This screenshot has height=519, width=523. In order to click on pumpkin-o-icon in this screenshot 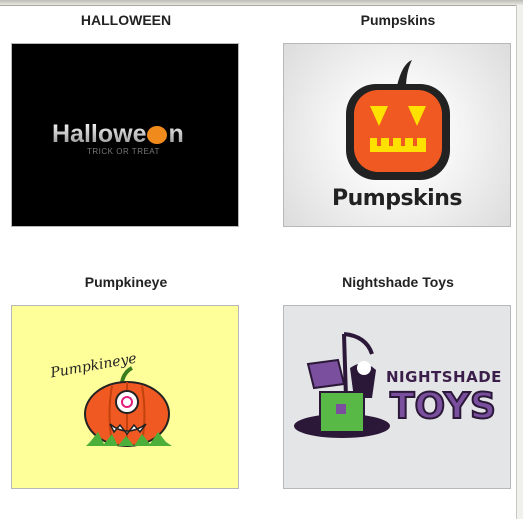, I will do `click(157, 135)`.